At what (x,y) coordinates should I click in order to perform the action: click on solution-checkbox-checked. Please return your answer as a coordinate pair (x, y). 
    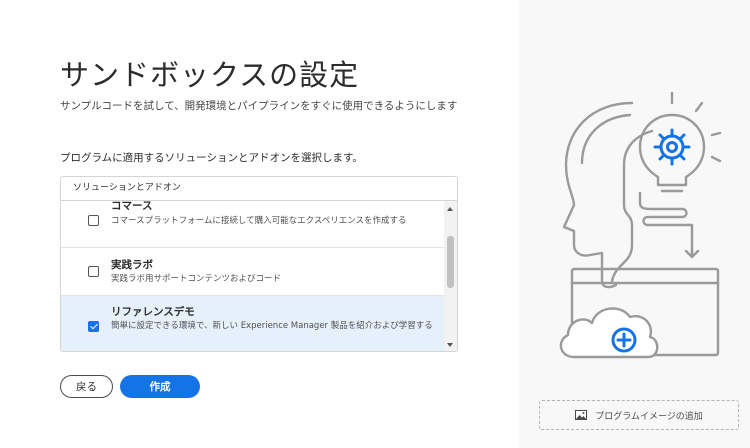
    Looking at the image, I should click on (93, 326).